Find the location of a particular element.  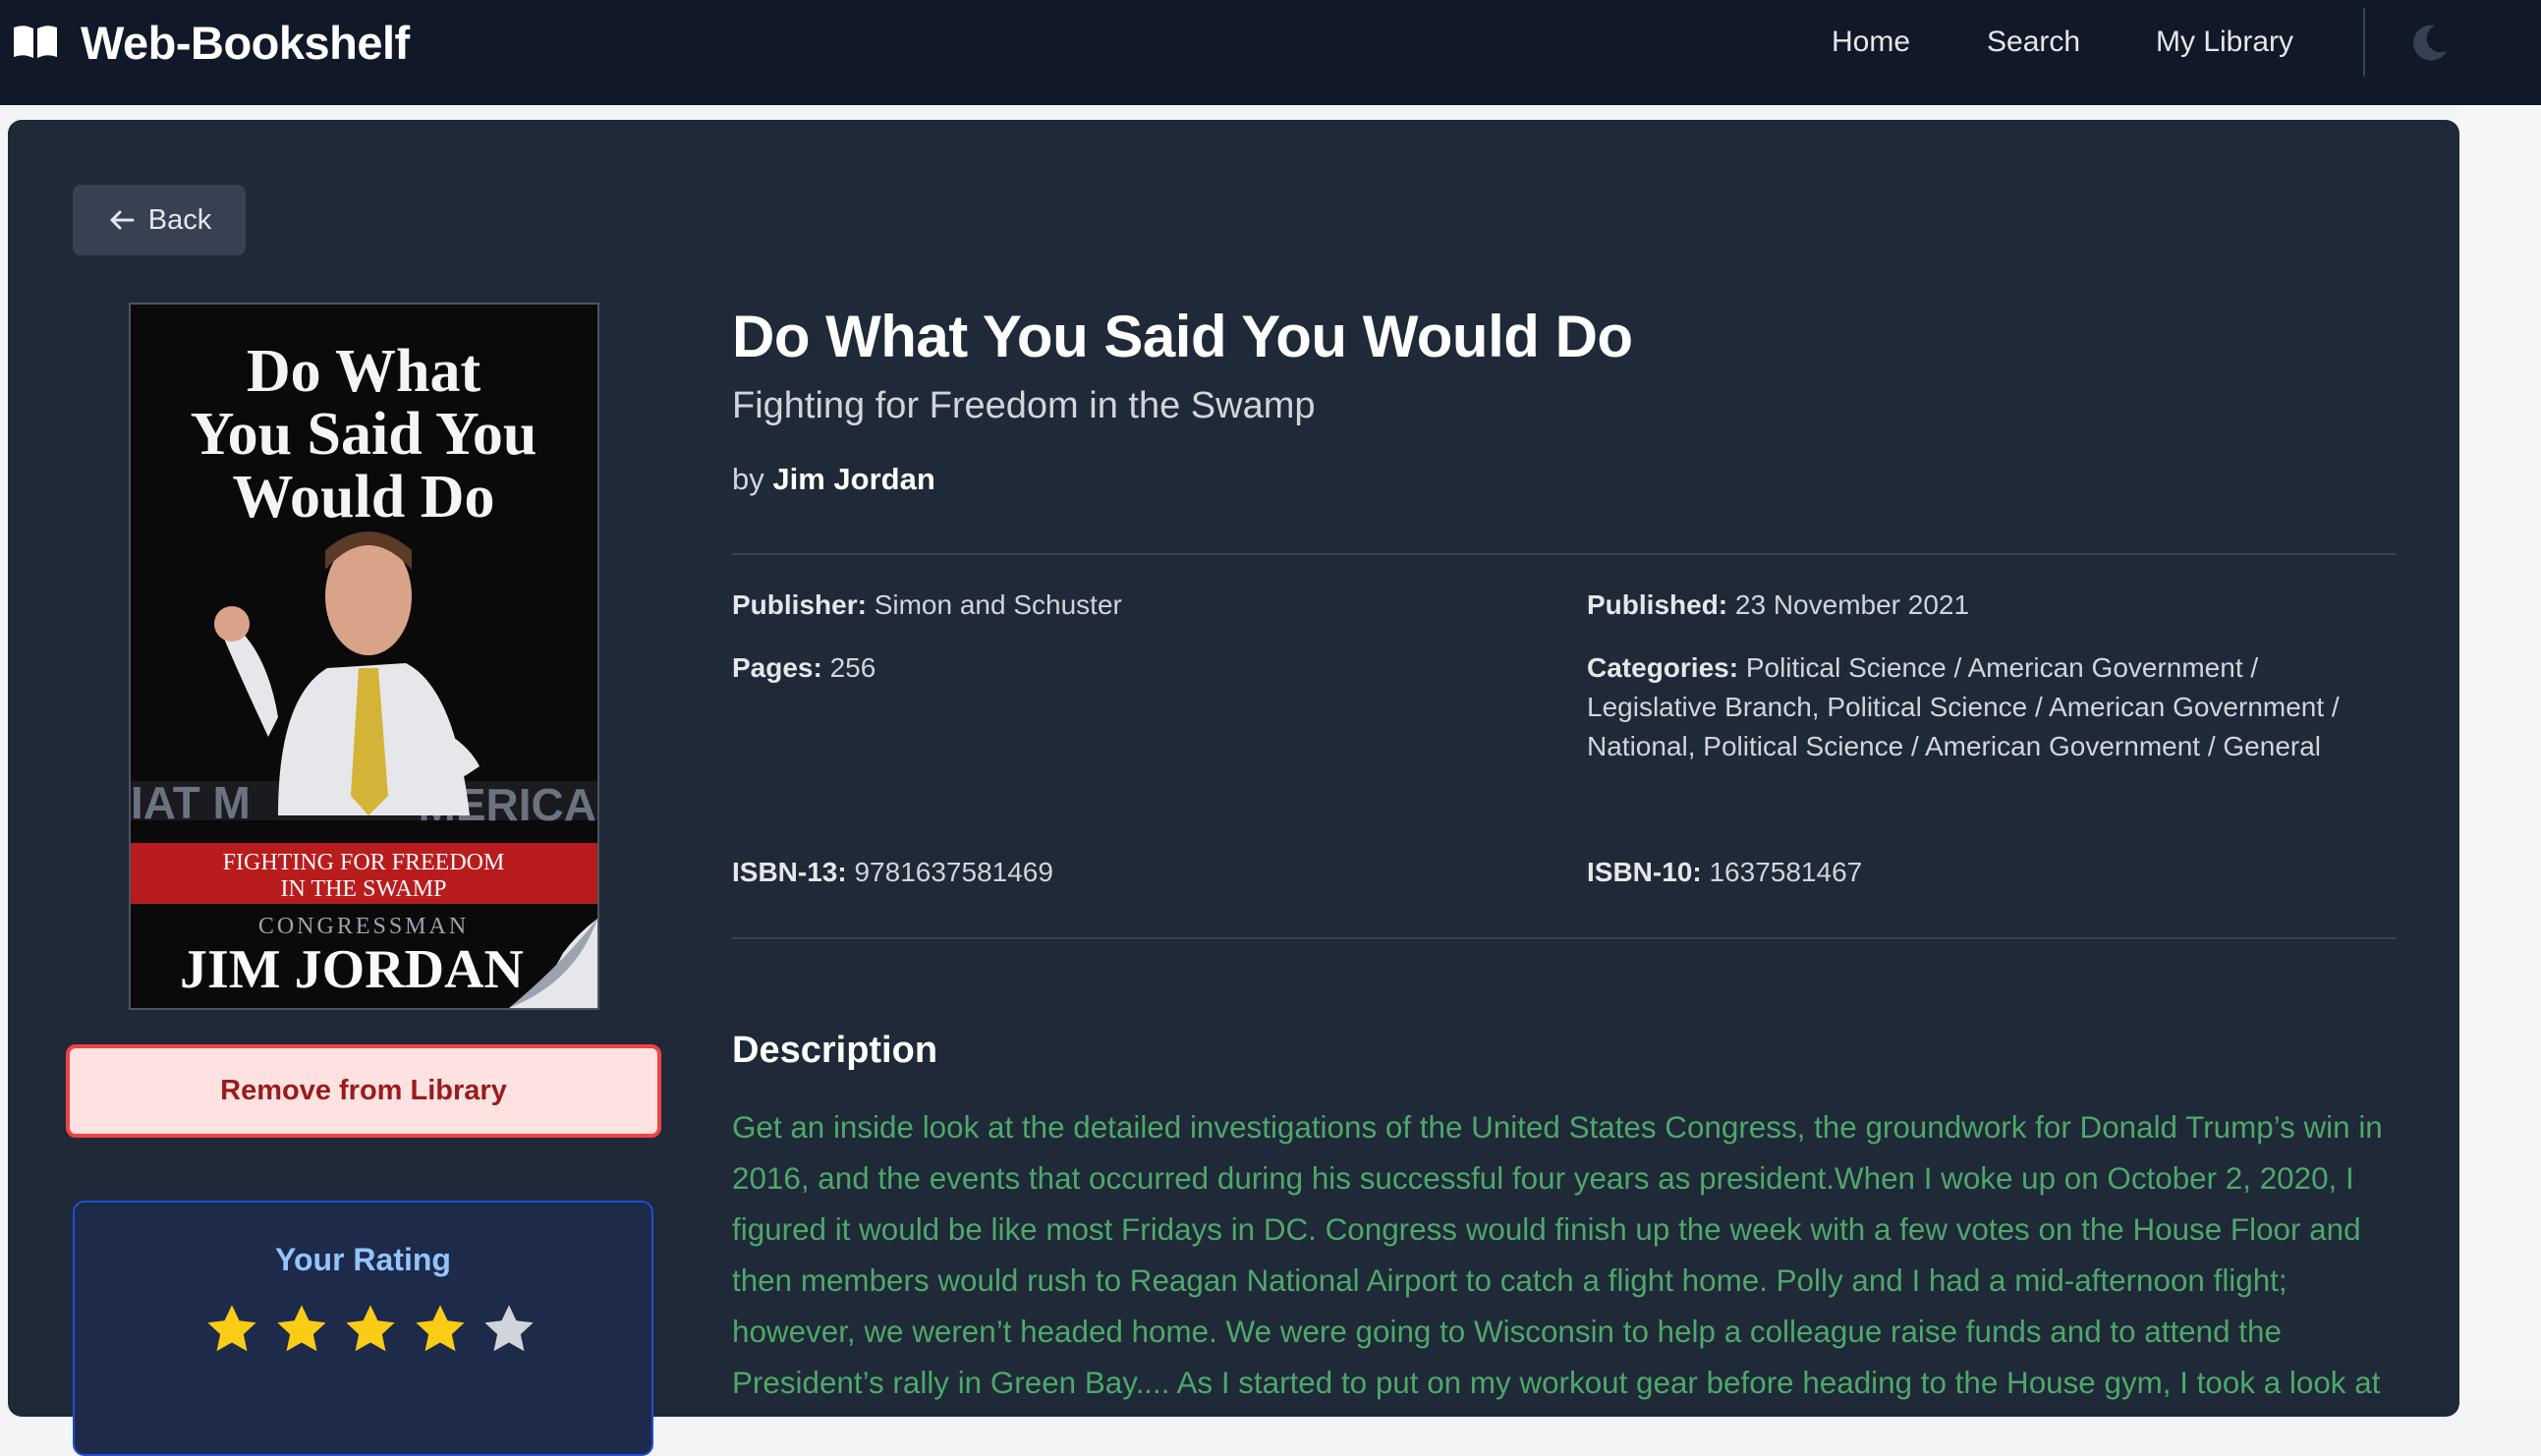

arrow-left-icon is located at coordinates (123, 220).